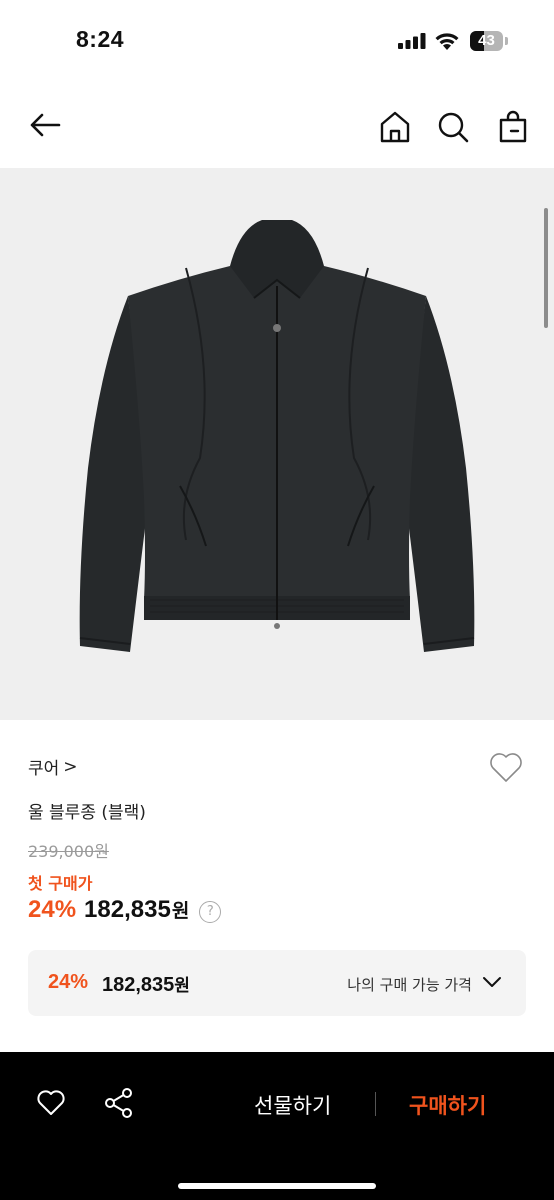  What do you see at coordinates (119, 1103) in the screenshot?
I see `share-icon` at bounding box center [119, 1103].